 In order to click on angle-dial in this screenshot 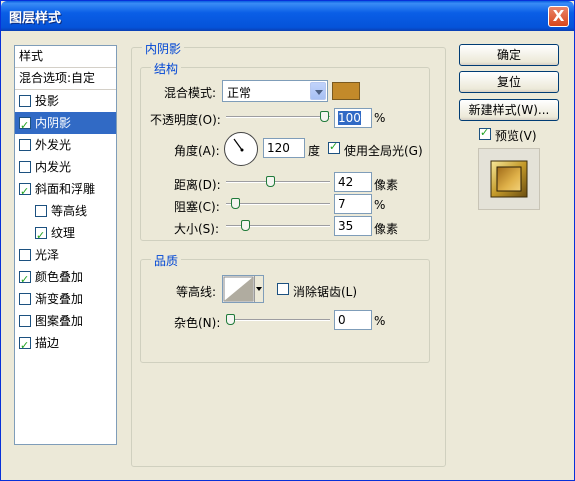, I will do `click(241, 149)`.